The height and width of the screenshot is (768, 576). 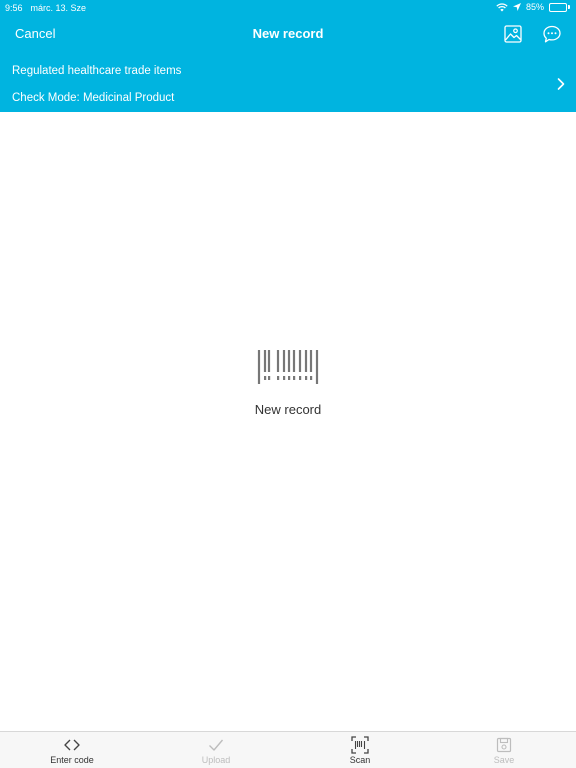 What do you see at coordinates (58, 8) in the screenshot?
I see `status-date: márc. 13. Sze` at bounding box center [58, 8].